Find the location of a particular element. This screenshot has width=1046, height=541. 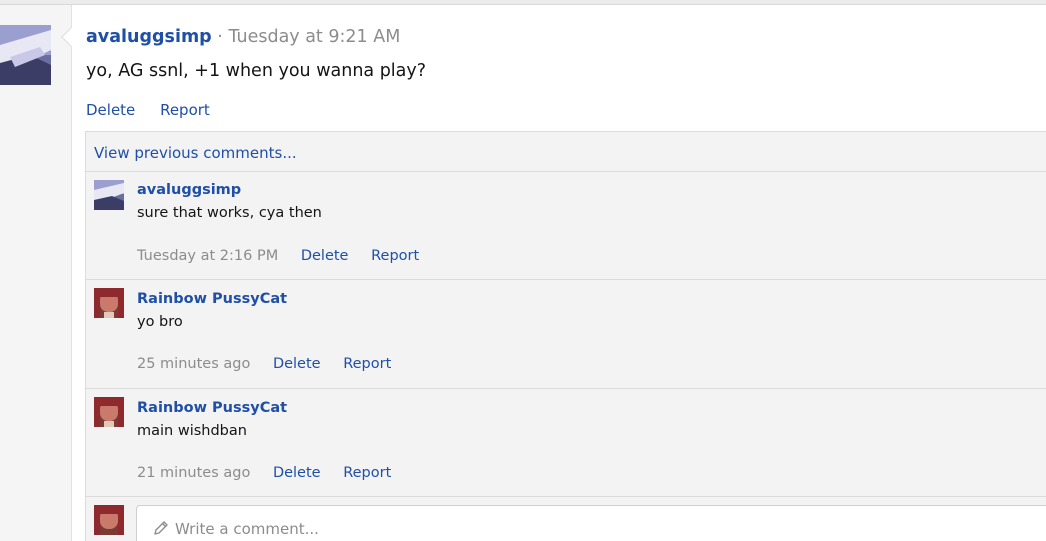

post-report-link: Report is located at coordinates (185, 110).